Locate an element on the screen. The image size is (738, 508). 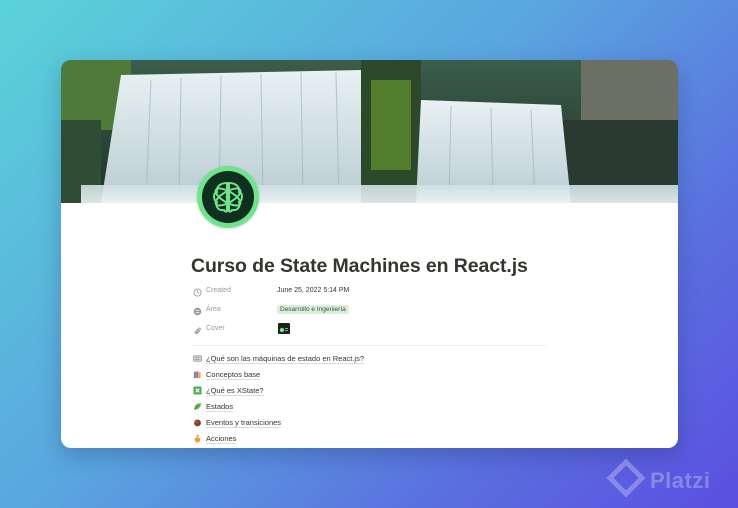
cover-thumbnail is located at coordinates (284, 328).